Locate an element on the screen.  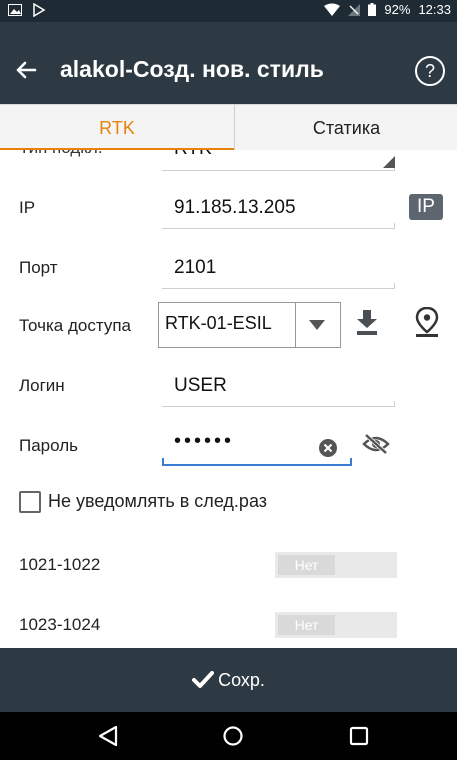
location-pin-icon is located at coordinates (427, 322).